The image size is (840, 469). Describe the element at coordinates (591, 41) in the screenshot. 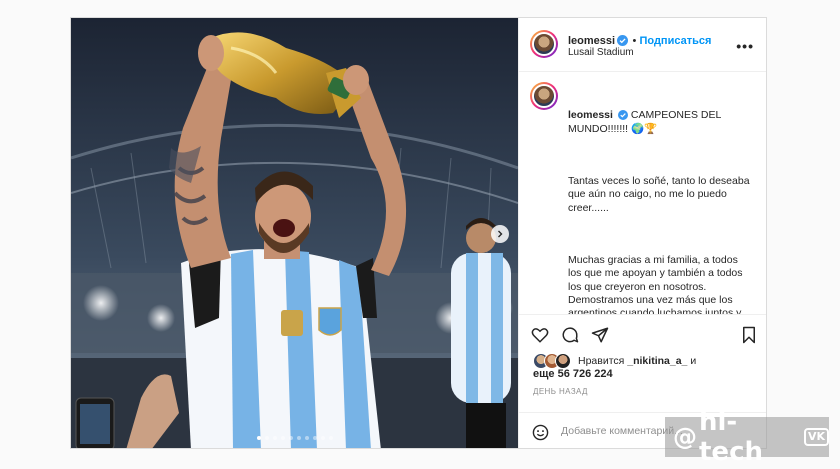

I see `username-link: leomessi` at that location.